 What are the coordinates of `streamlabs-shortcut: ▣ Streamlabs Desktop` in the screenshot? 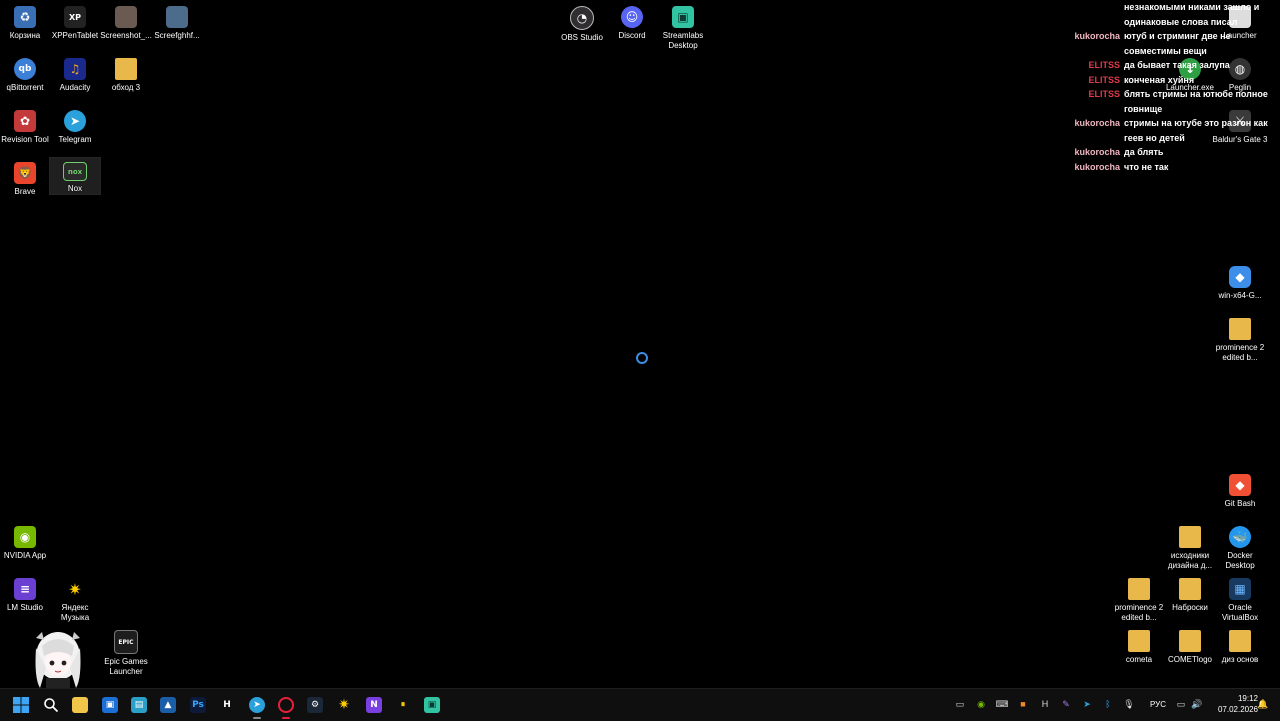 It's located at (683, 26).